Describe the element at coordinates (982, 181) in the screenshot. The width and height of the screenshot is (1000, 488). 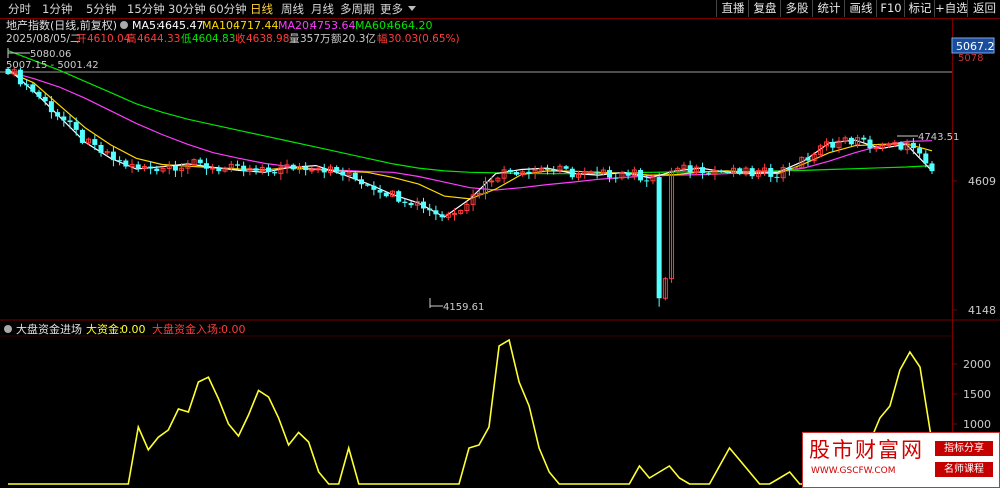
I see `price-tick-4609: 4609` at that location.